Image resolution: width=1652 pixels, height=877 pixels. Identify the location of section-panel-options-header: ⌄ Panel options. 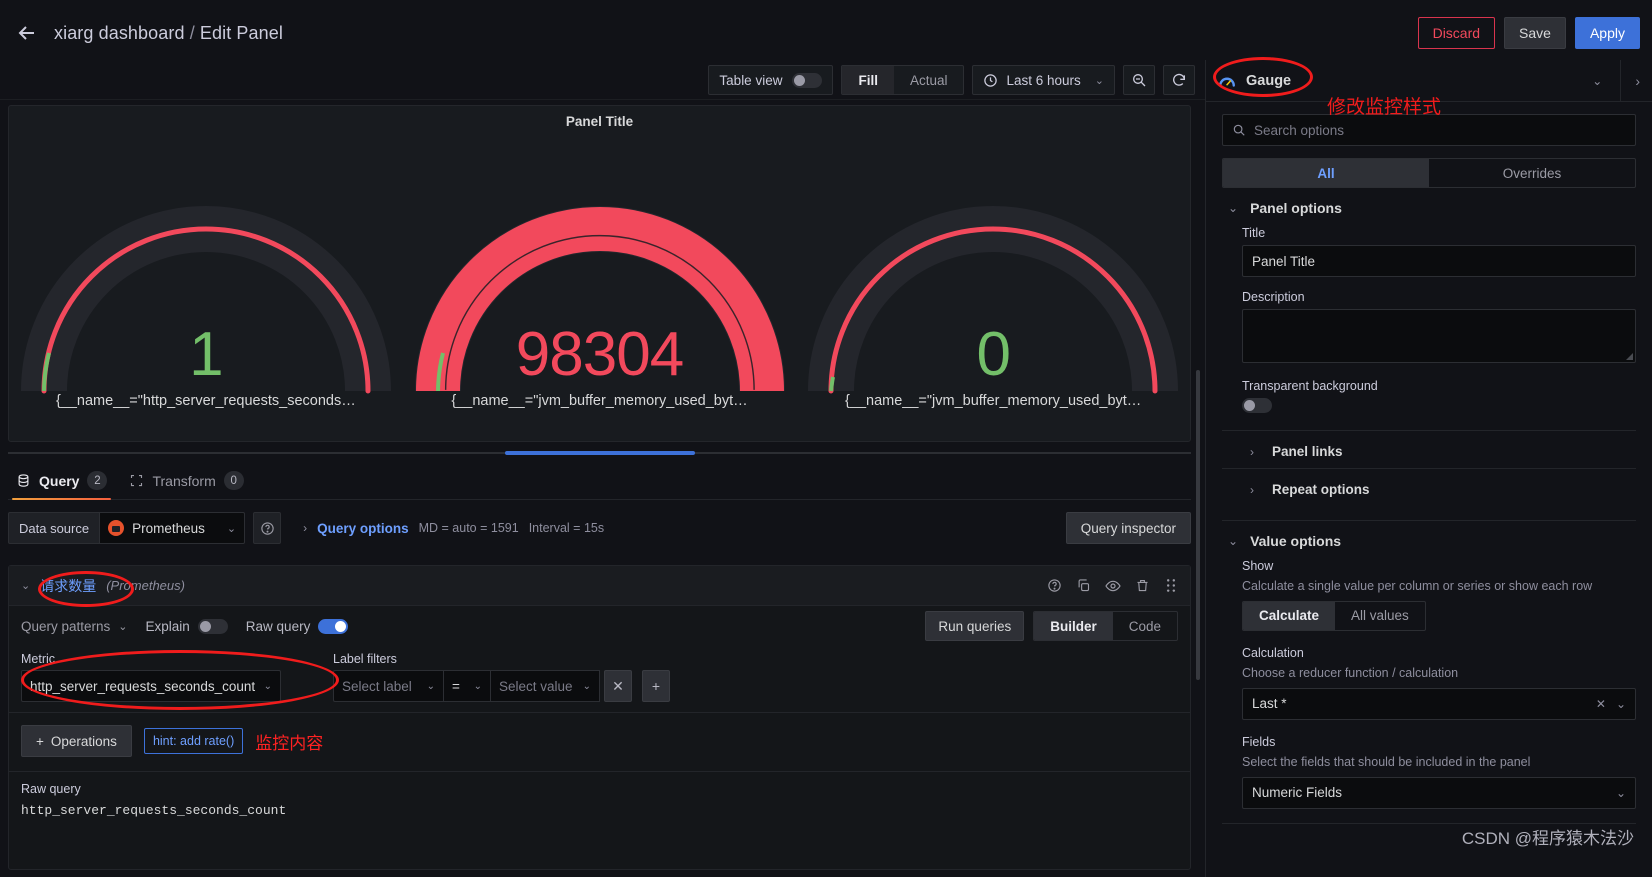
(1429, 208).